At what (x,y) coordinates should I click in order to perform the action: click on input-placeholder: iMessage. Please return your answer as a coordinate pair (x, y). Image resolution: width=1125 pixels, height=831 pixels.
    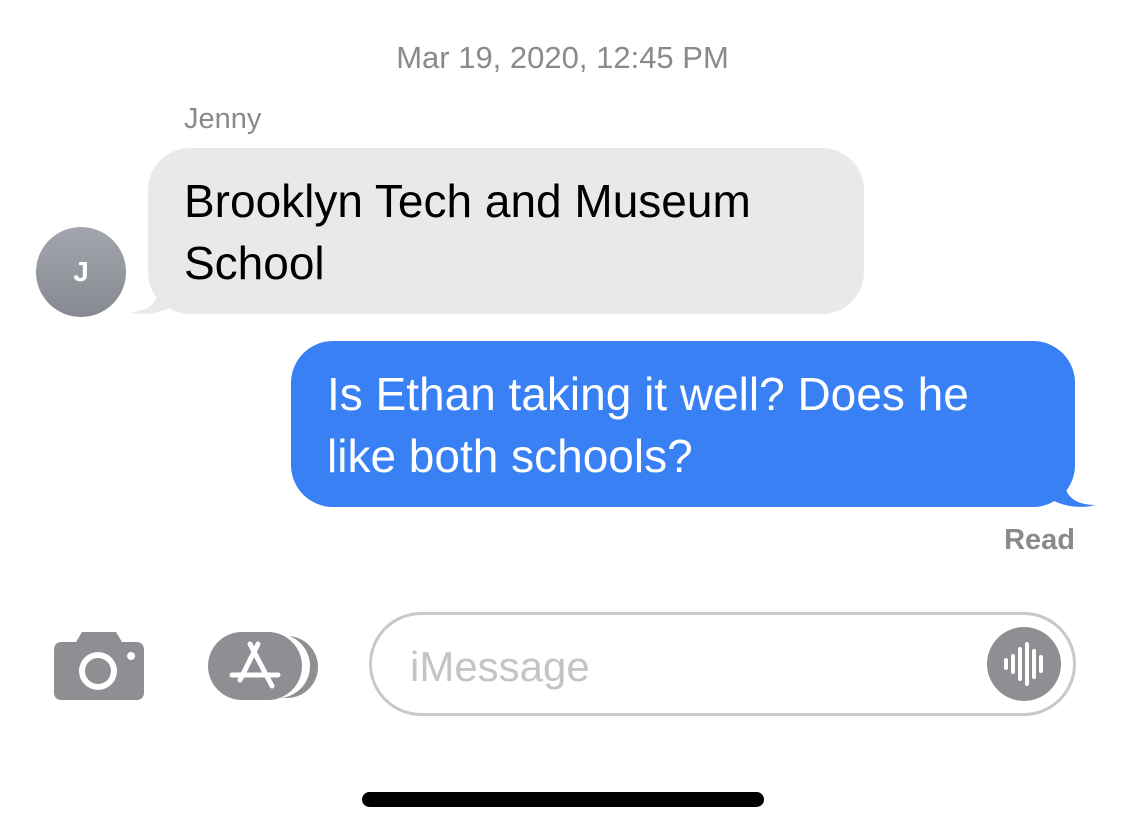
    Looking at the image, I should click on (500, 666).